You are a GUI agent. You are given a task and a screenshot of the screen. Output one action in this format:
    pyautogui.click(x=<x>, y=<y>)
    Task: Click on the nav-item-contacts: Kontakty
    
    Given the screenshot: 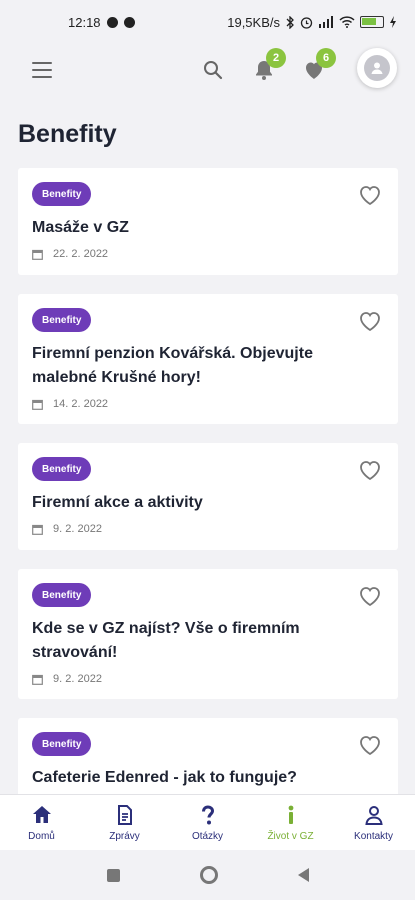 What is the action you would take?
    pyautogui.click(x=373, y=822)
    